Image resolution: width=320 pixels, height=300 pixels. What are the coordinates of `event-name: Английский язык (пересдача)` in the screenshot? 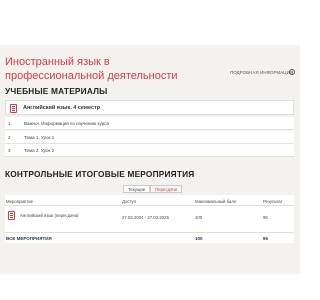 It's located at (49, 215).